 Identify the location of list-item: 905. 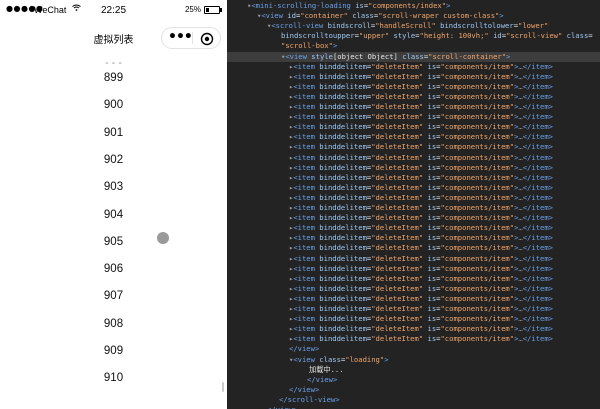
(113, 242).